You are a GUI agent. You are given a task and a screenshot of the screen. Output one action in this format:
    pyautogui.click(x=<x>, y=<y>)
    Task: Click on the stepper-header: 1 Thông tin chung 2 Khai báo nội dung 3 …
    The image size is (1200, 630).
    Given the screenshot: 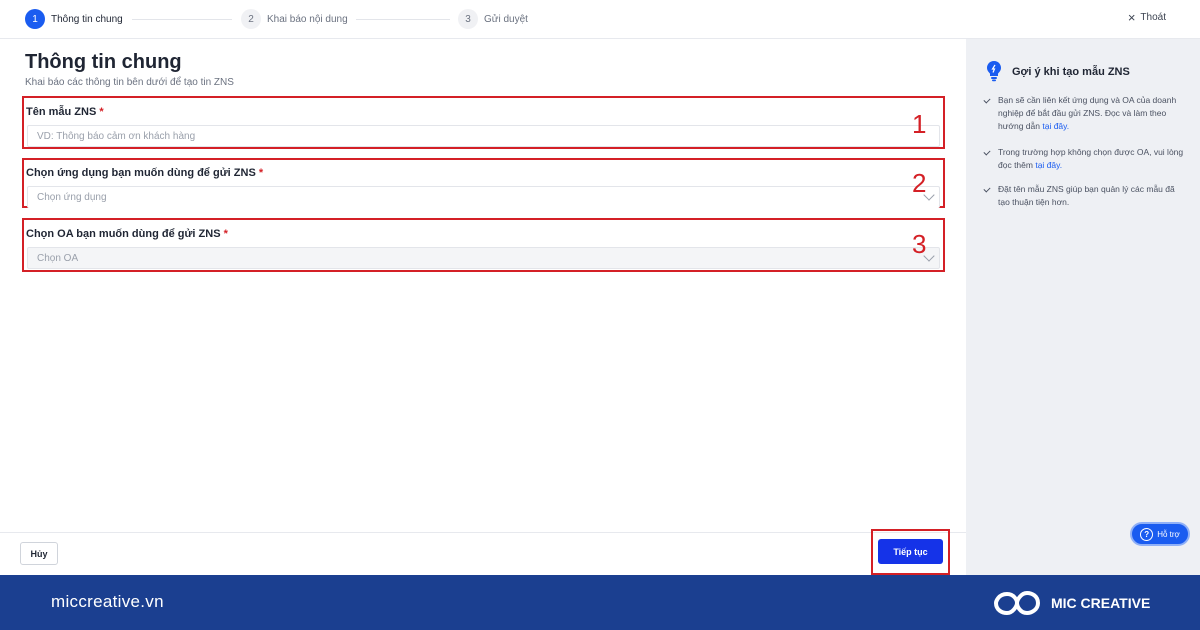 What is the action you would take?
    pyautogui.click(x=600, y=19)
    